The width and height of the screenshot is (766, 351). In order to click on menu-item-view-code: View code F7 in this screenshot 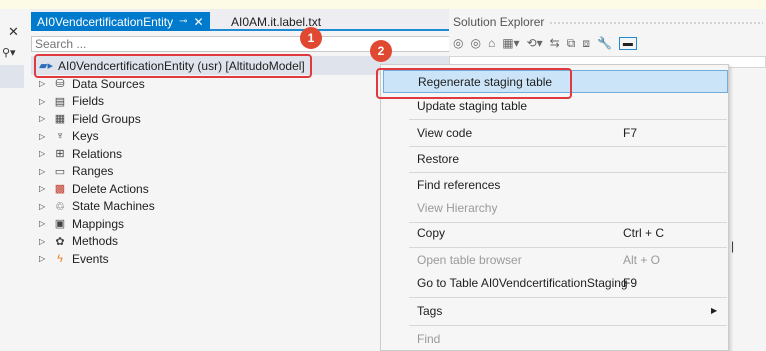, I will do `click(554, 132)`.